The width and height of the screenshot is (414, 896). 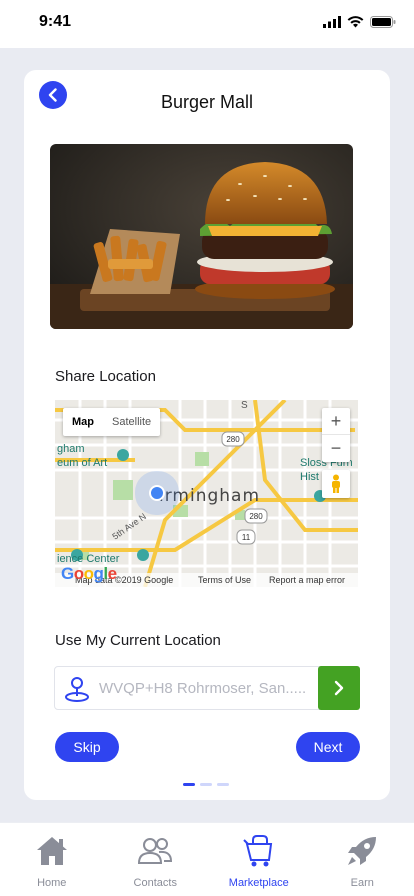 I want to click on map-street-label: S, so click(x=244, y=405).